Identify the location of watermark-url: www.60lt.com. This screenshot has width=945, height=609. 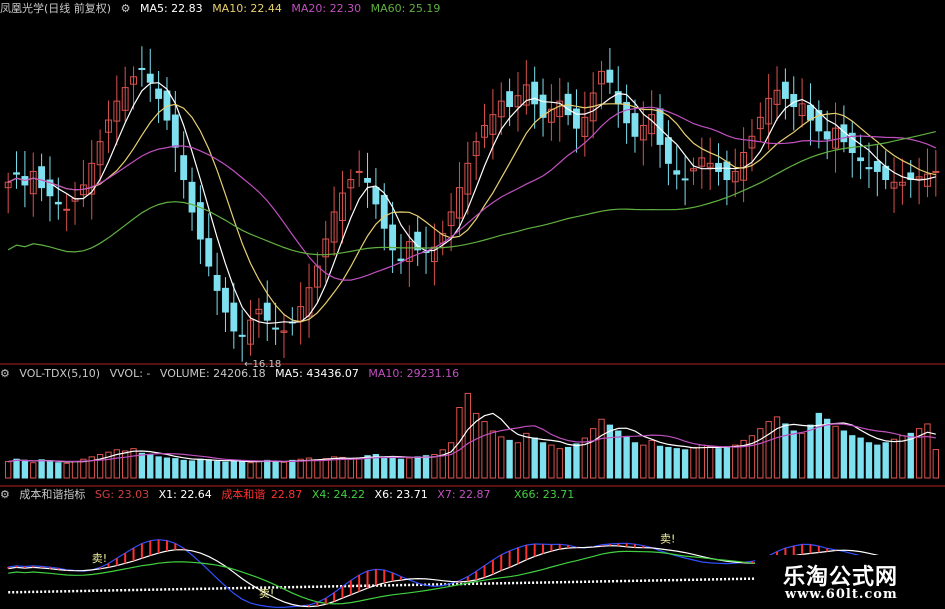
(841, 594).